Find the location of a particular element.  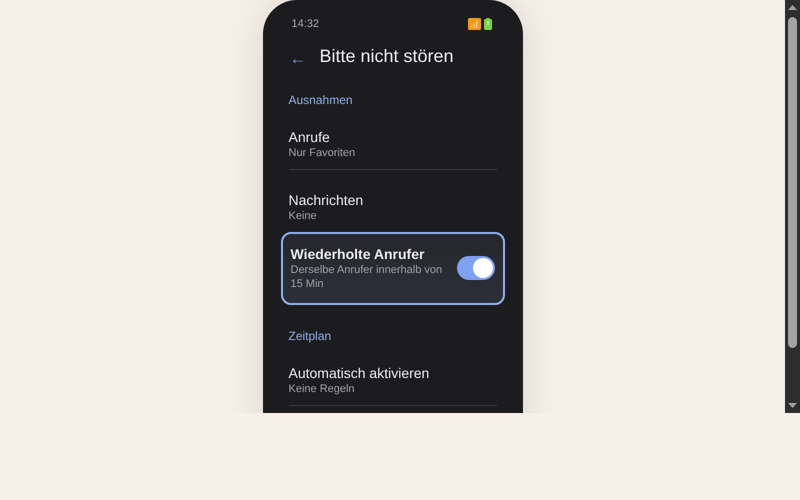

item-title: Anrufe is located at coordinates (309, 137).